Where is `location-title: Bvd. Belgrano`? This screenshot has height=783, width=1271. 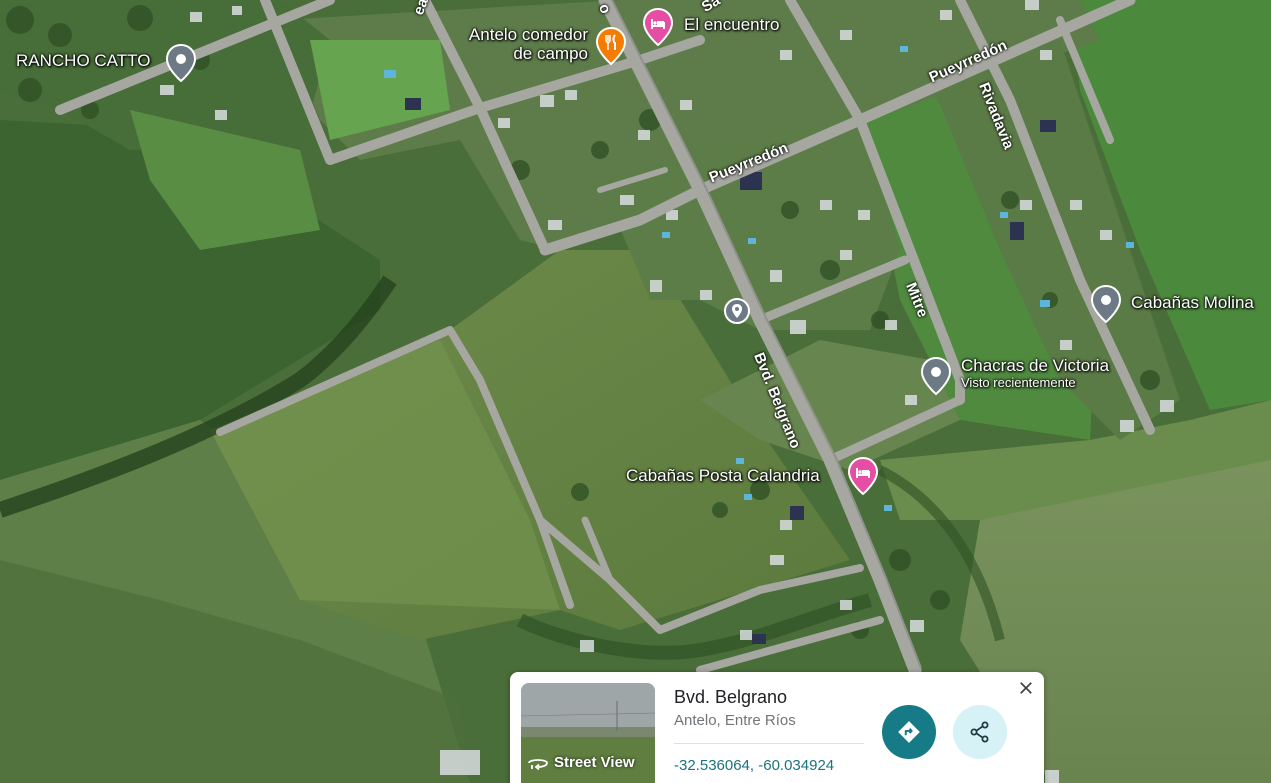
location-title: Bvd. Belgrano is located at coordinates (731, 697).